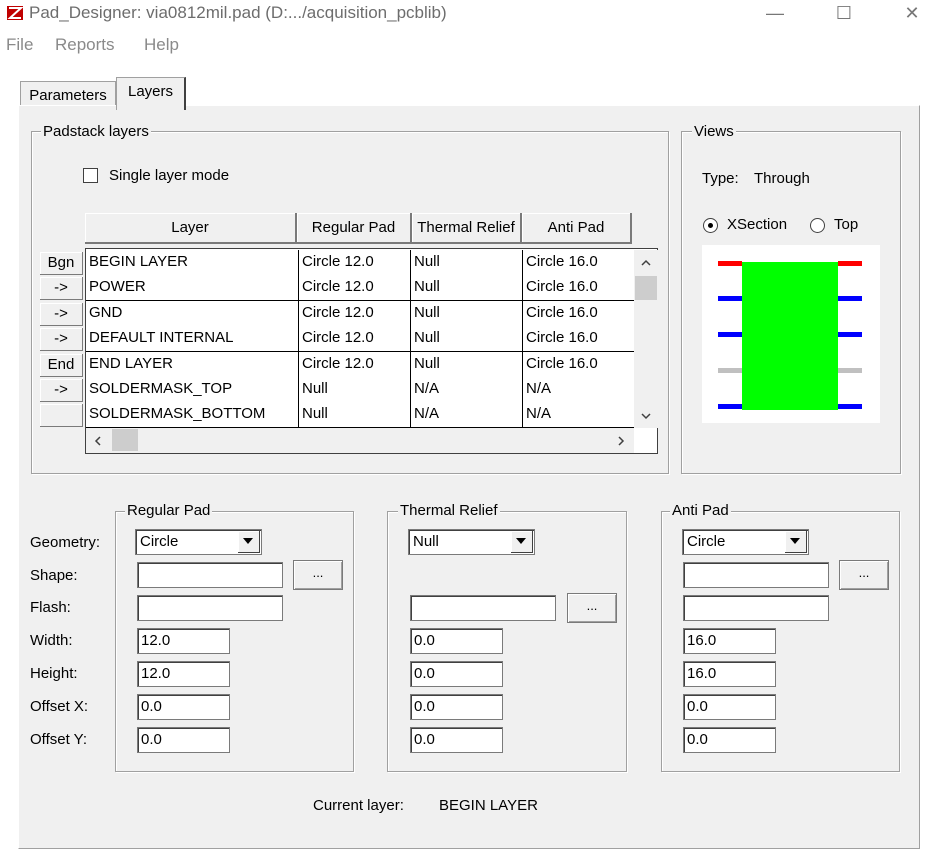 Image resolution: width=935 pixels, height=850 pixels. Describe the element at coordinates (471, 542) in the screenshot. I see `thermal-geometry-select: Null` at that location.